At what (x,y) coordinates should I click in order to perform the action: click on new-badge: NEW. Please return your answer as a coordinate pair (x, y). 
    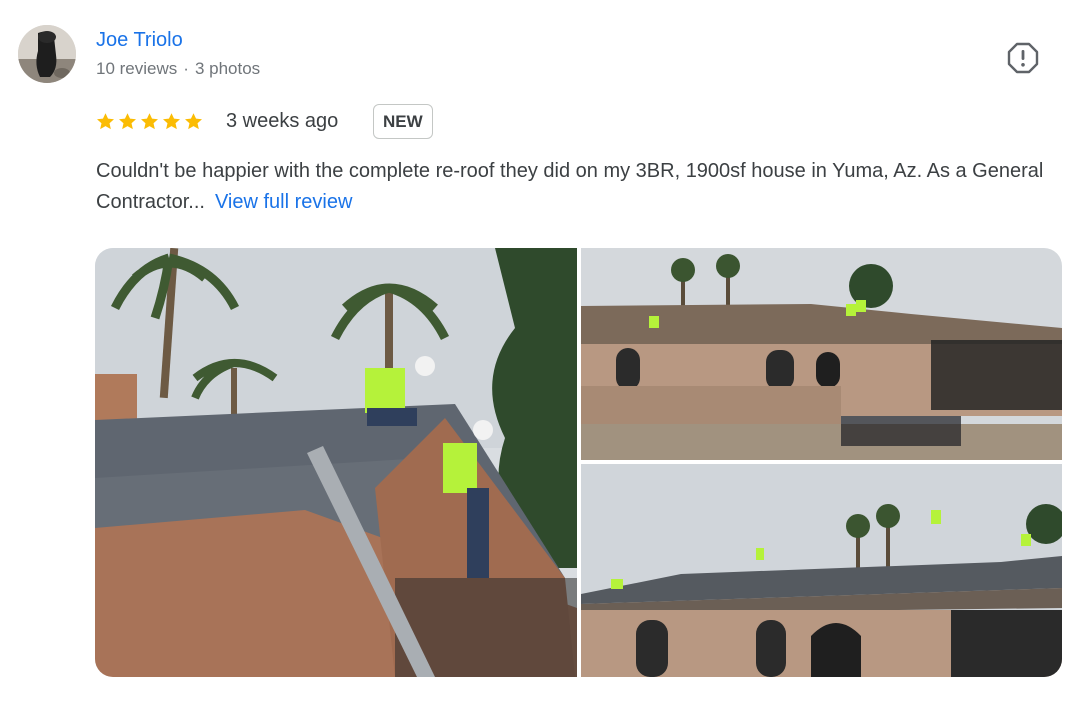
    Looking at the image, I should click on (403, 121).